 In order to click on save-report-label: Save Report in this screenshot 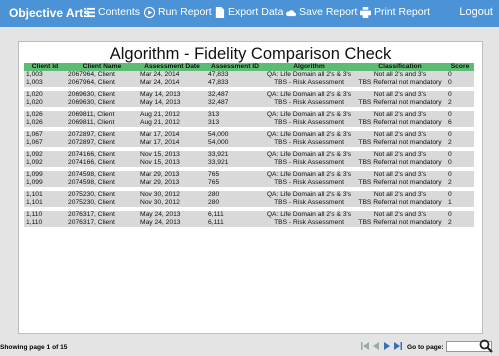, I will do `click(328, 12)`.